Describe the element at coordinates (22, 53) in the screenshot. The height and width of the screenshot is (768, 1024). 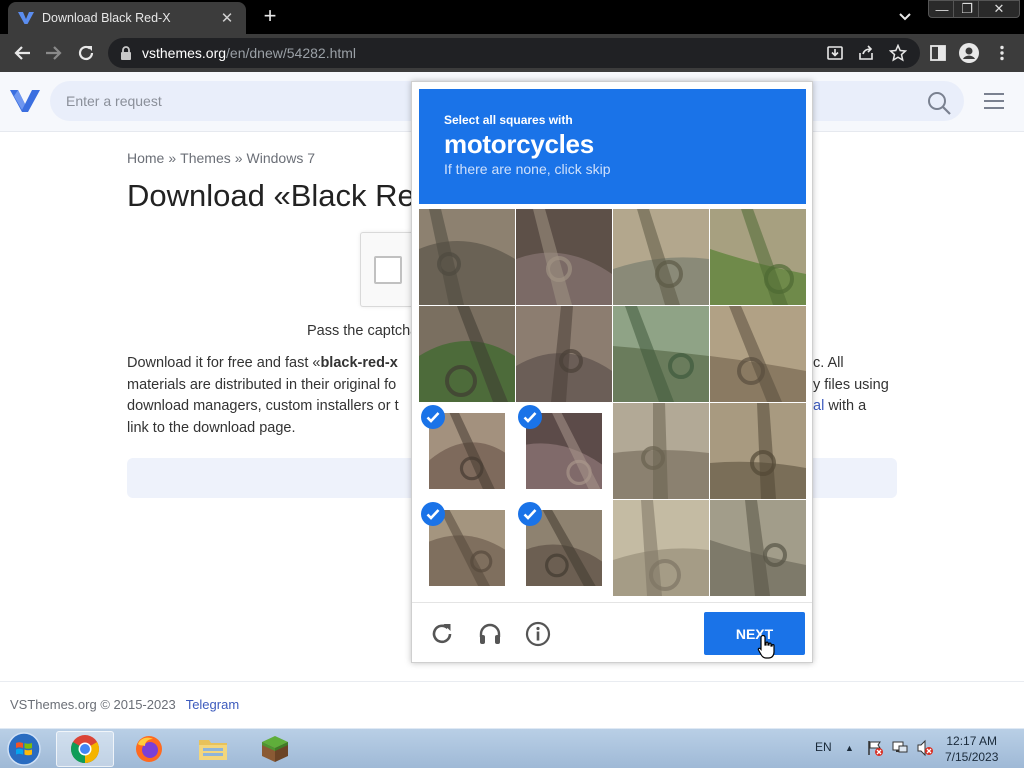
I see `back-arrow-icon` at that location.